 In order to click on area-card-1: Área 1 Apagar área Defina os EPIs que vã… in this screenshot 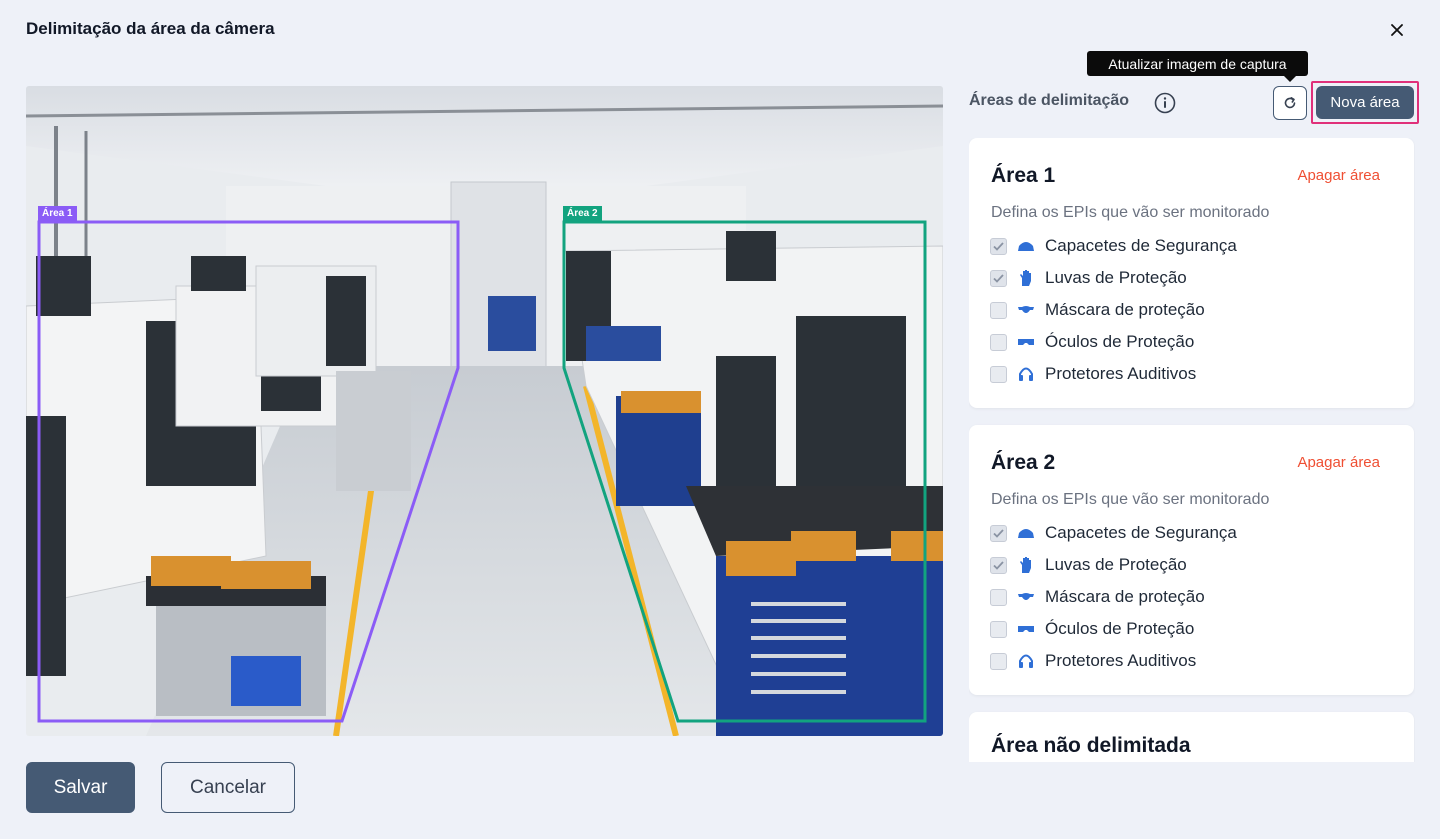, I will do `click(1191, 273)`.